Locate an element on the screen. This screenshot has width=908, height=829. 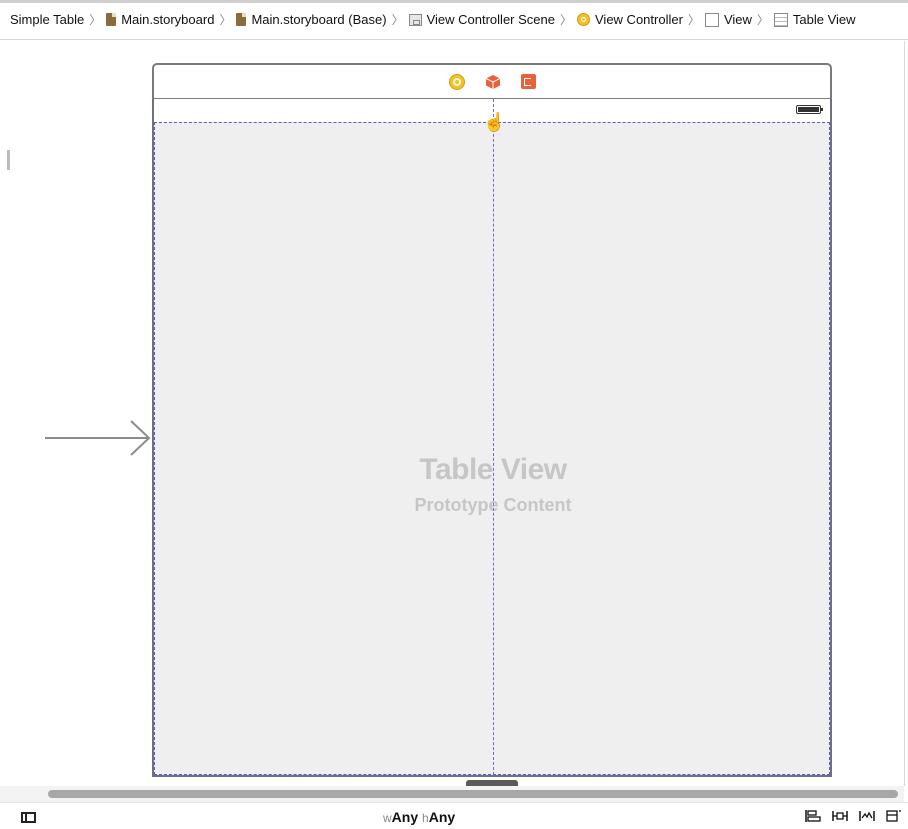
bottom-toolbar: wAny hAny is located at coordinates (454, 815).